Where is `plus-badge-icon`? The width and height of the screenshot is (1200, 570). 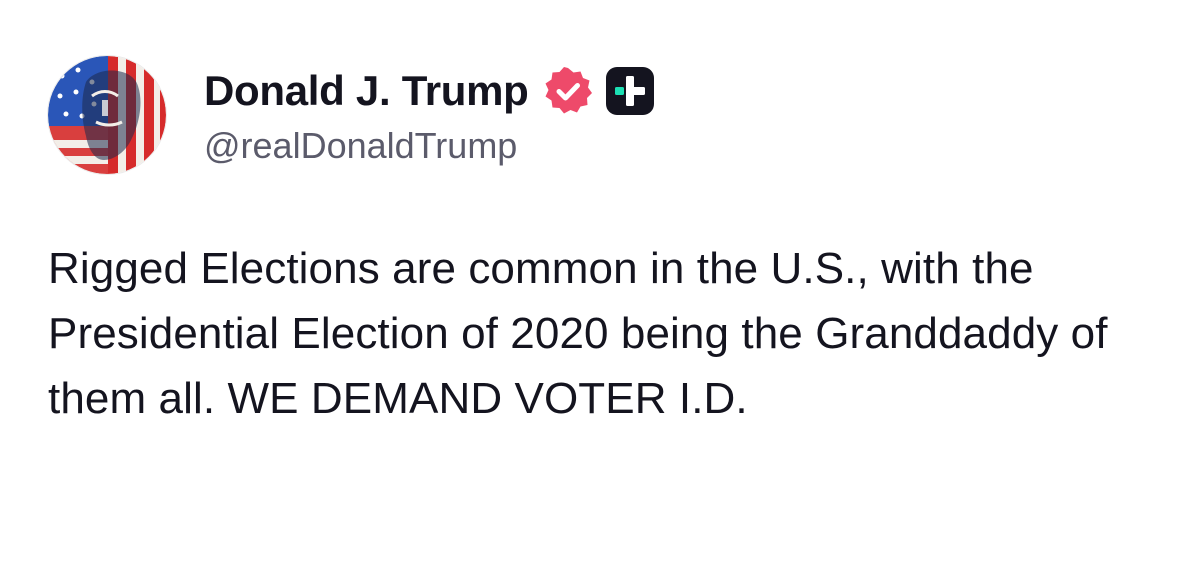
plus-badge-icon is located at coordinates (630, 91).